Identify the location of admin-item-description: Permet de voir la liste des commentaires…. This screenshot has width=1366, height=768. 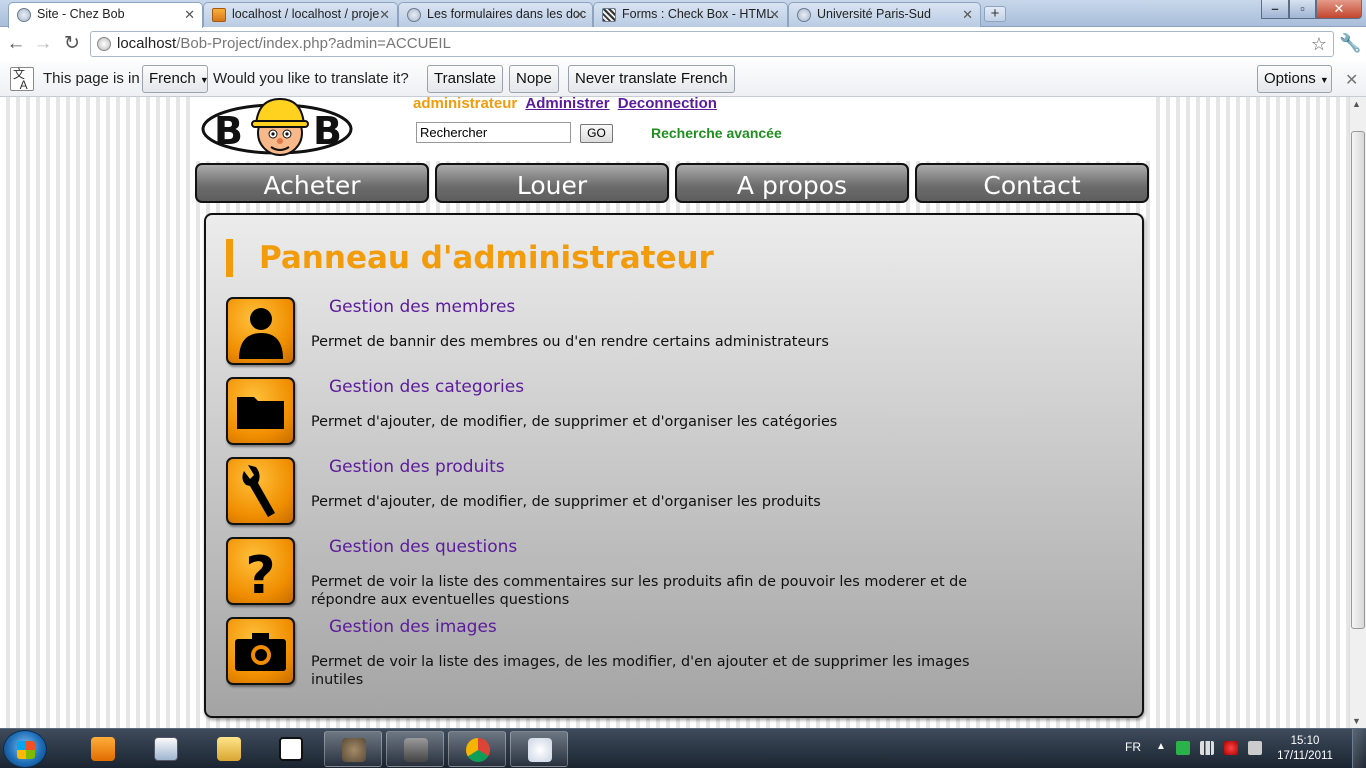
(639, 591).